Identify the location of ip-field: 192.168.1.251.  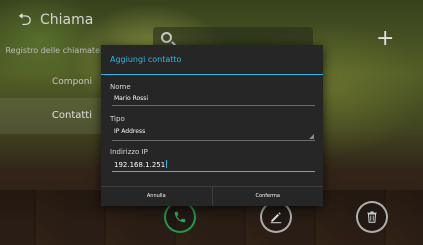
(141, 164).